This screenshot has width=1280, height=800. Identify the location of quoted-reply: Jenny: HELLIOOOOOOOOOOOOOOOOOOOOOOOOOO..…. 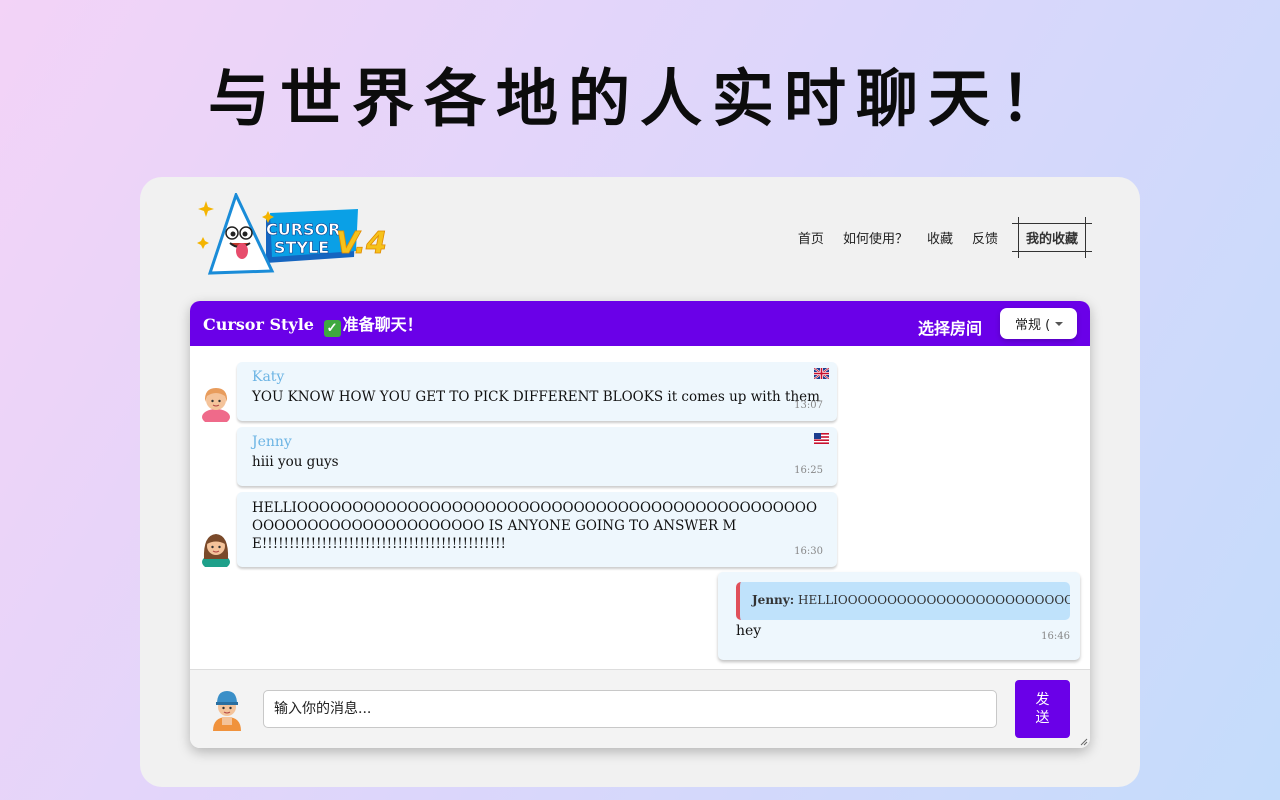
(903, 601).